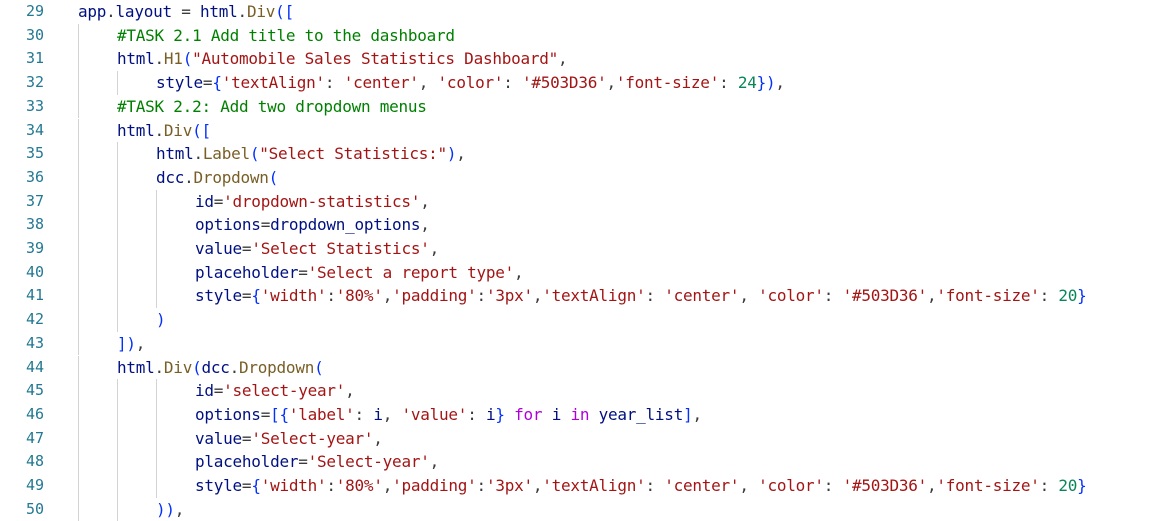  Describe the element at coordinates (170, 509) in the screenshot. I see `code-text: )),` at that location.